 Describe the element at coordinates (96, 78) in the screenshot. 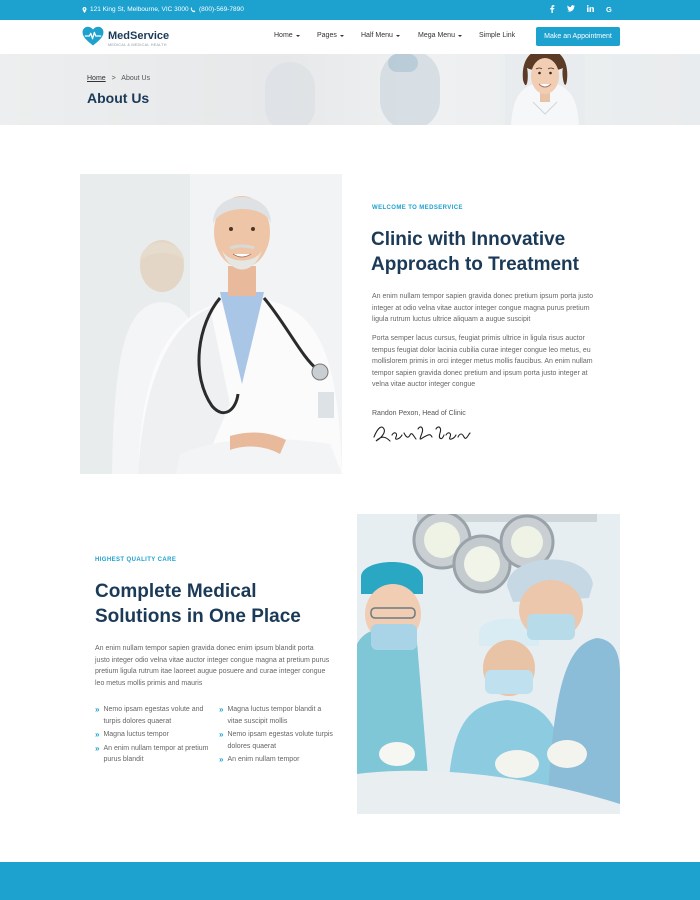

I see `breadcrumb-home-link: Home` at that location.